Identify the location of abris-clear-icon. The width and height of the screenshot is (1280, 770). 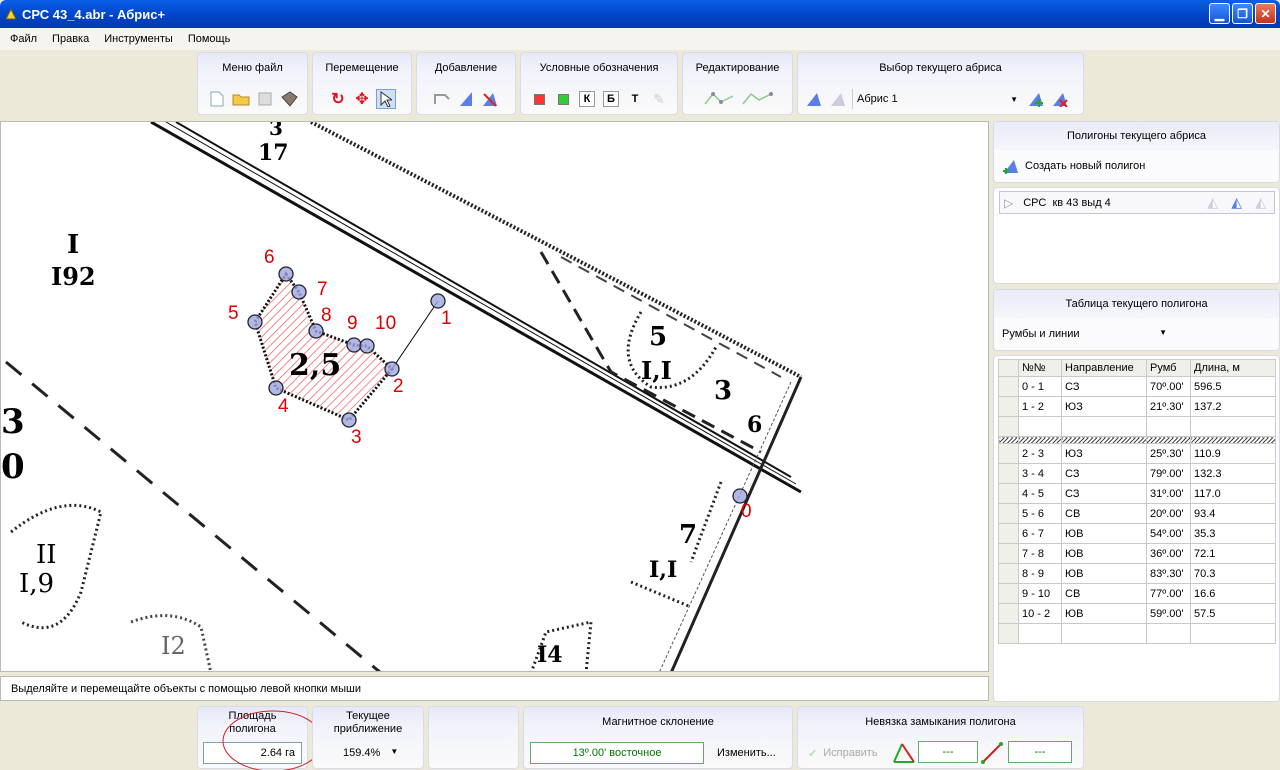
(838, 99).